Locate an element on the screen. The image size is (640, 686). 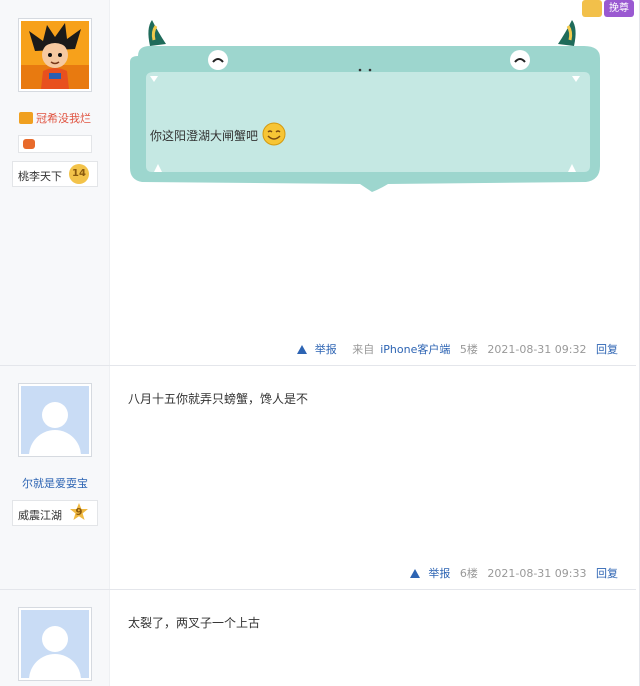
post-text: 你这阳澄湖大闸蟹吧 is located at coordinates (218, 134).